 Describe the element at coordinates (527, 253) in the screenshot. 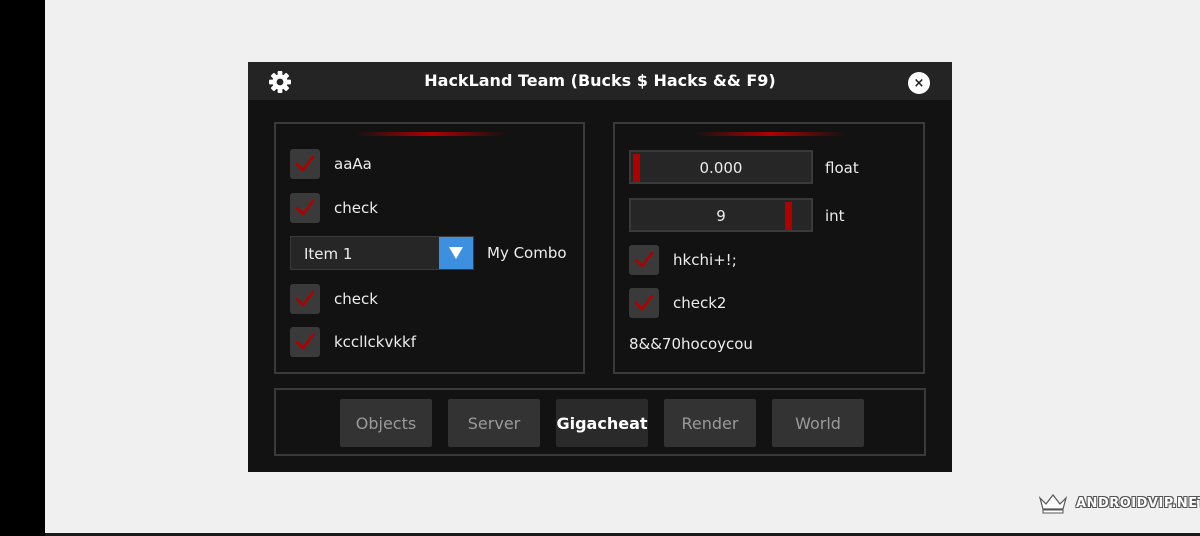

I see `combo-label: My Combo` at that location.